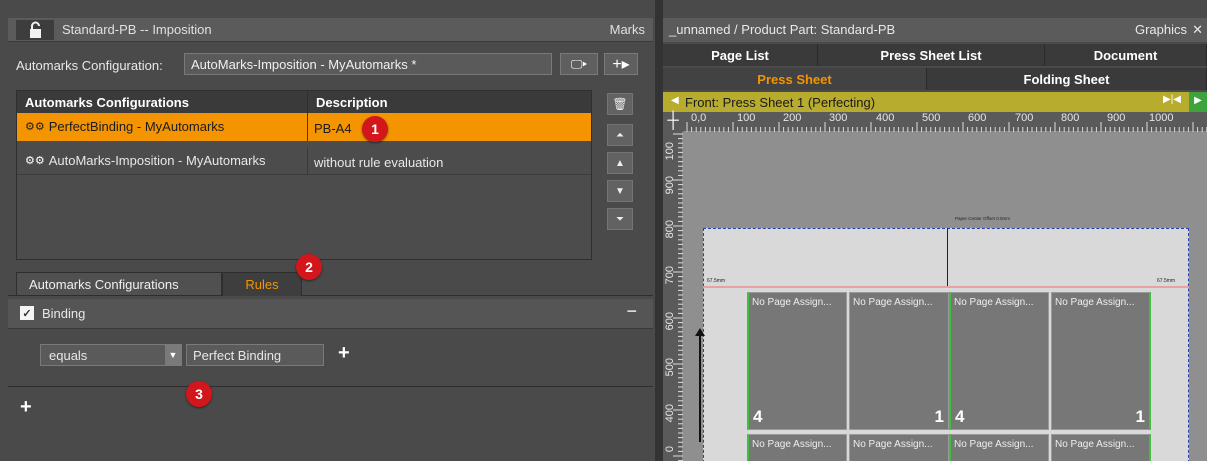 Image resolution: width=1207 pixels, height=461 pixels. What do you see at coordinates (119, 284) in the screenshot?
I see `tab-automarks-configurations: Automarks Configurations` at bounding box center [119, 284].